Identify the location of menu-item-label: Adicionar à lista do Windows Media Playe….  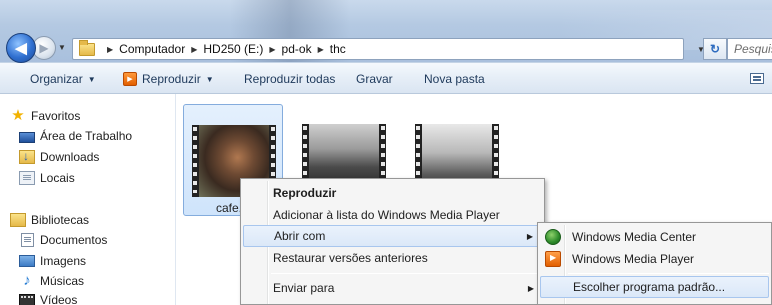
(386, 215).